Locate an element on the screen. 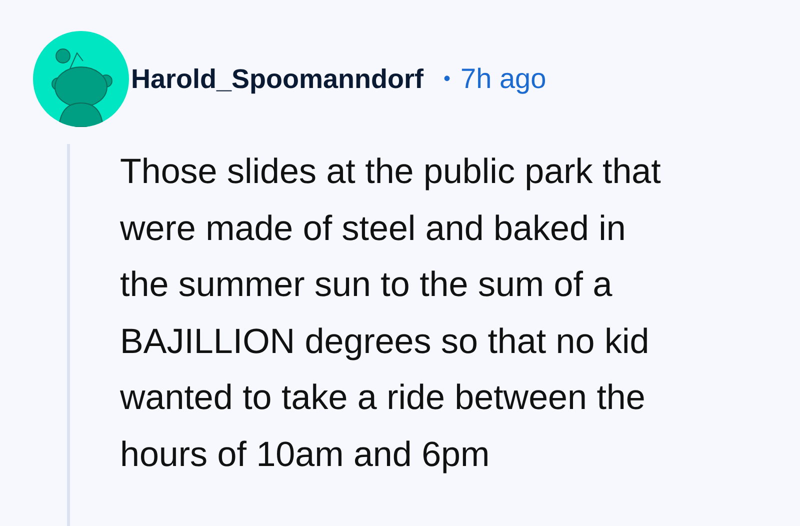 The image size is (800, 526). username: Harold_Spoomanndorf is located at coordinates (277, 79).